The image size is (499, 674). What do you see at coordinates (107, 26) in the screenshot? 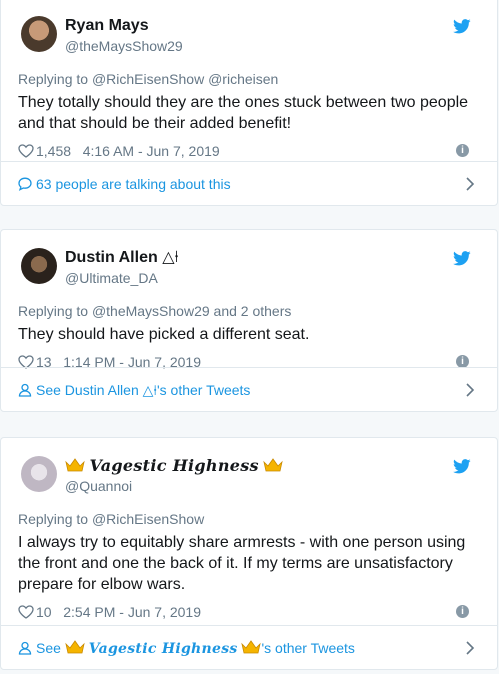
I see `display-name: Ryan Mays` at bounding box center [107, 26].